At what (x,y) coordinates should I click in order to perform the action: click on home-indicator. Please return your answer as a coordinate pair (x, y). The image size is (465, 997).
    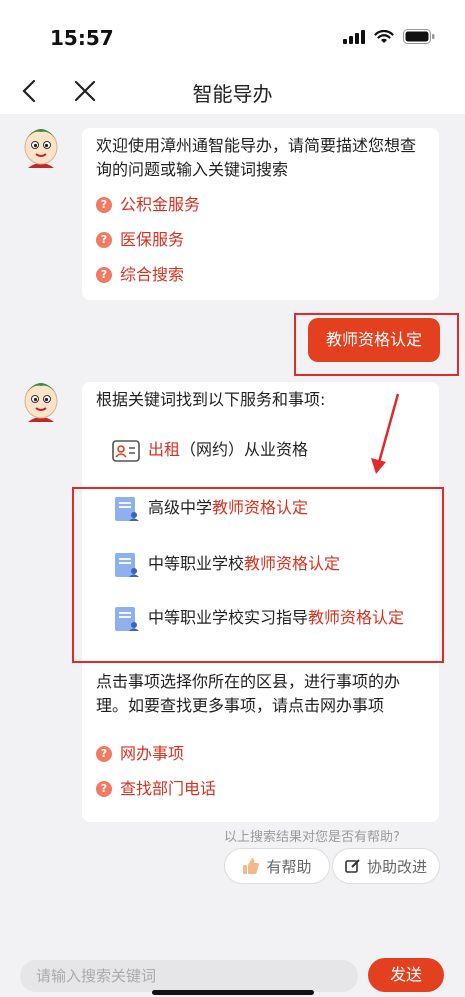
    Looking at the image, I should click on (233, 992).